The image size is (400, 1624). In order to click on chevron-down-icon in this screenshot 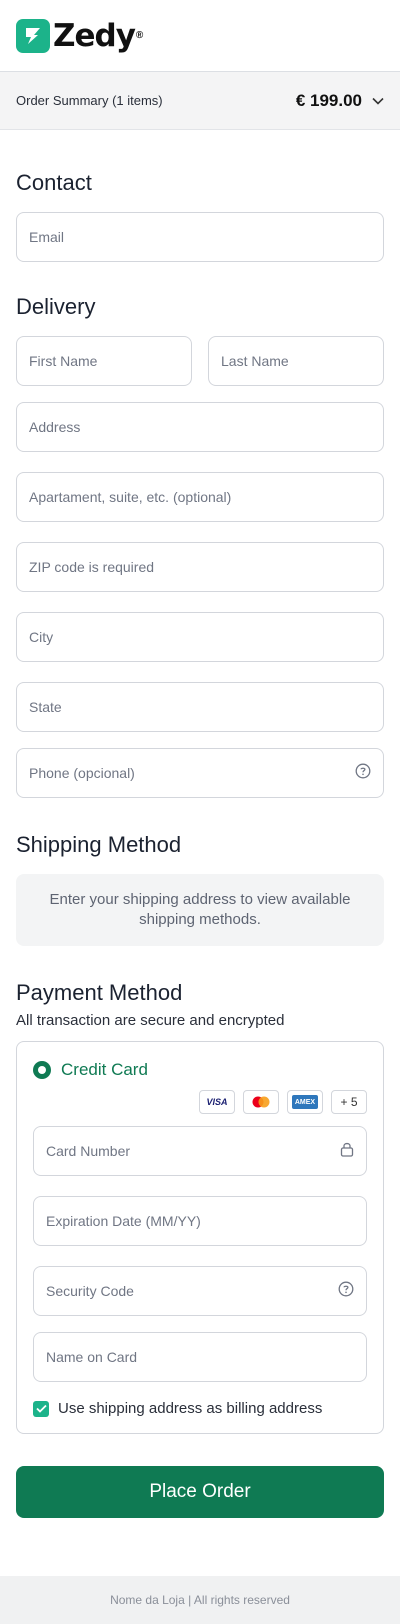, I will do `click(378, 101)`.